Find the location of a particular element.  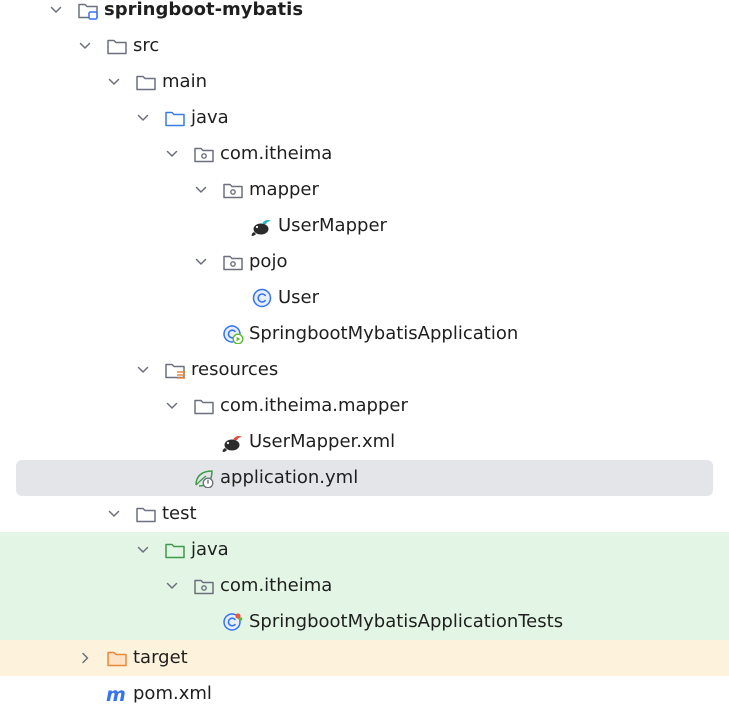

tree-item-label: pom.xml is located at coordinates (172, 693).